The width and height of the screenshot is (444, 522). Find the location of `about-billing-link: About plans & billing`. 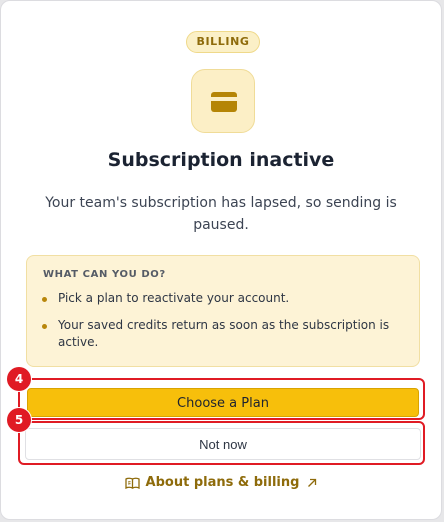

about-billing-link: About plans & billing is located at coordinates (221, 482).